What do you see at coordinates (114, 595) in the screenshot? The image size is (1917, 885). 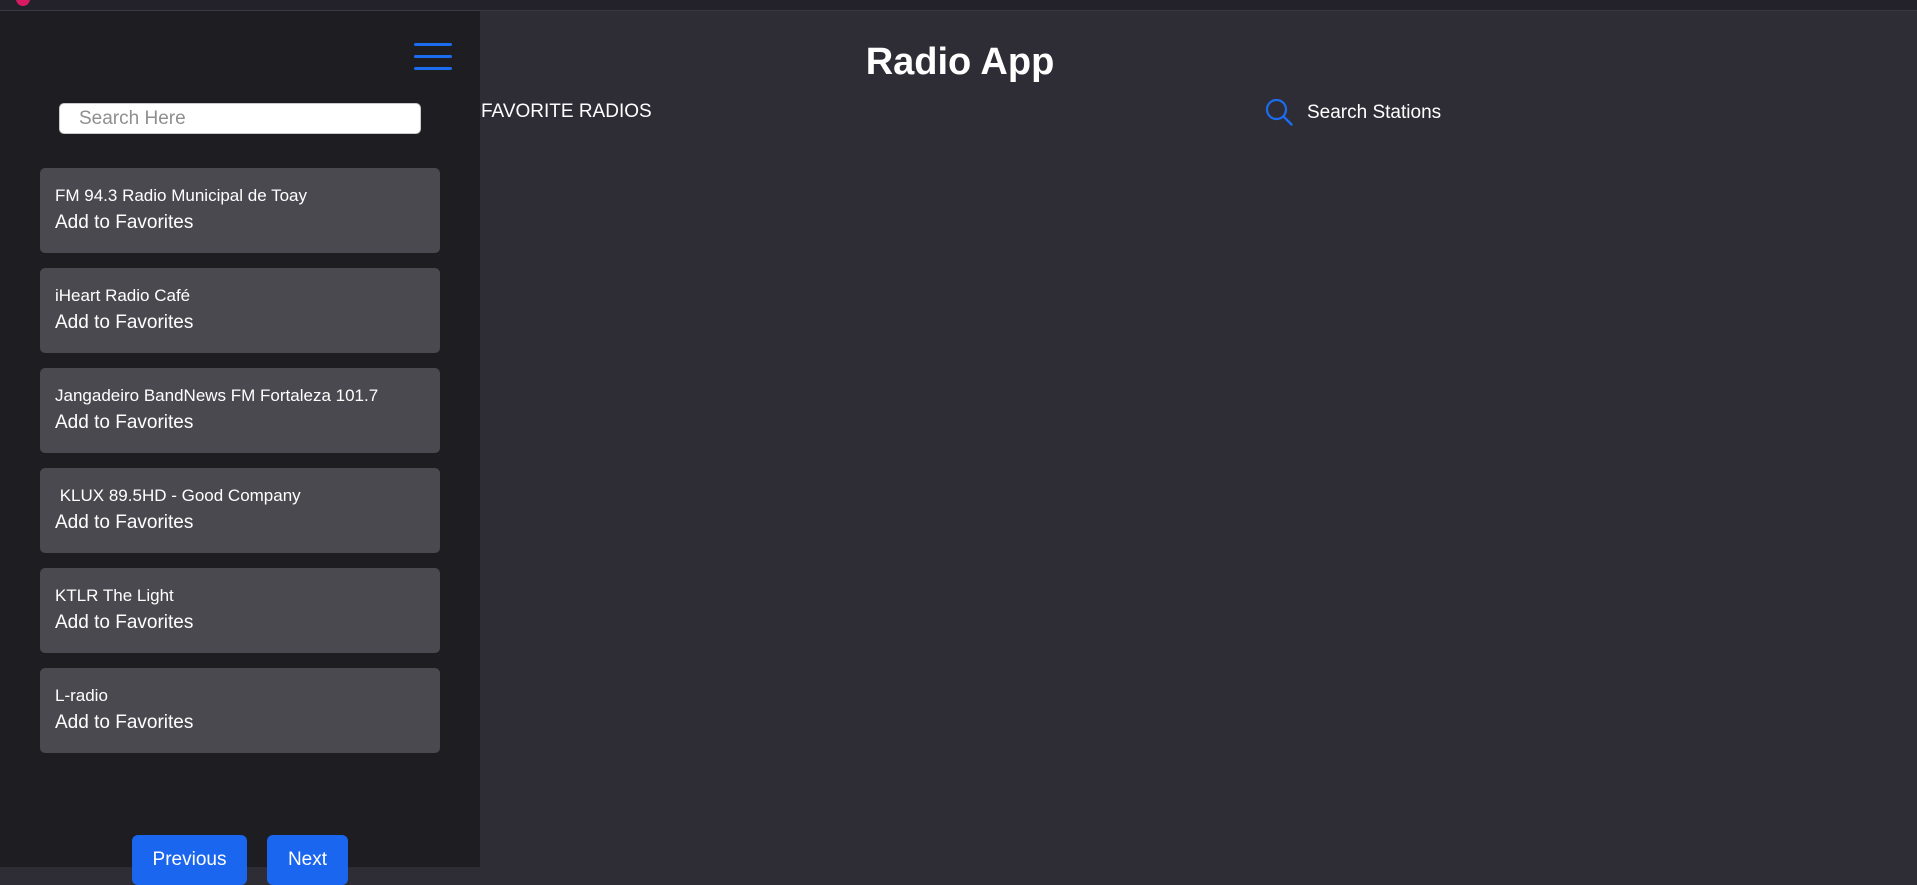 I see `station-name: KTLR The Light` at bounding box center [114, 595].